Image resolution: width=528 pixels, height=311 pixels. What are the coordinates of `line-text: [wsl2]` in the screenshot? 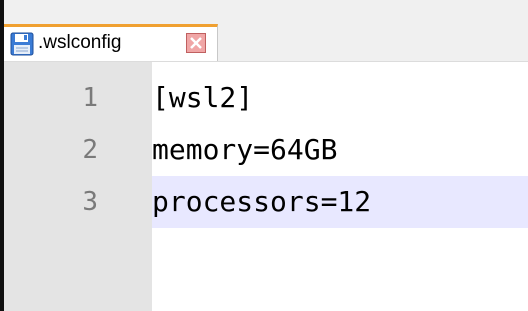 It's located at (202, 98).